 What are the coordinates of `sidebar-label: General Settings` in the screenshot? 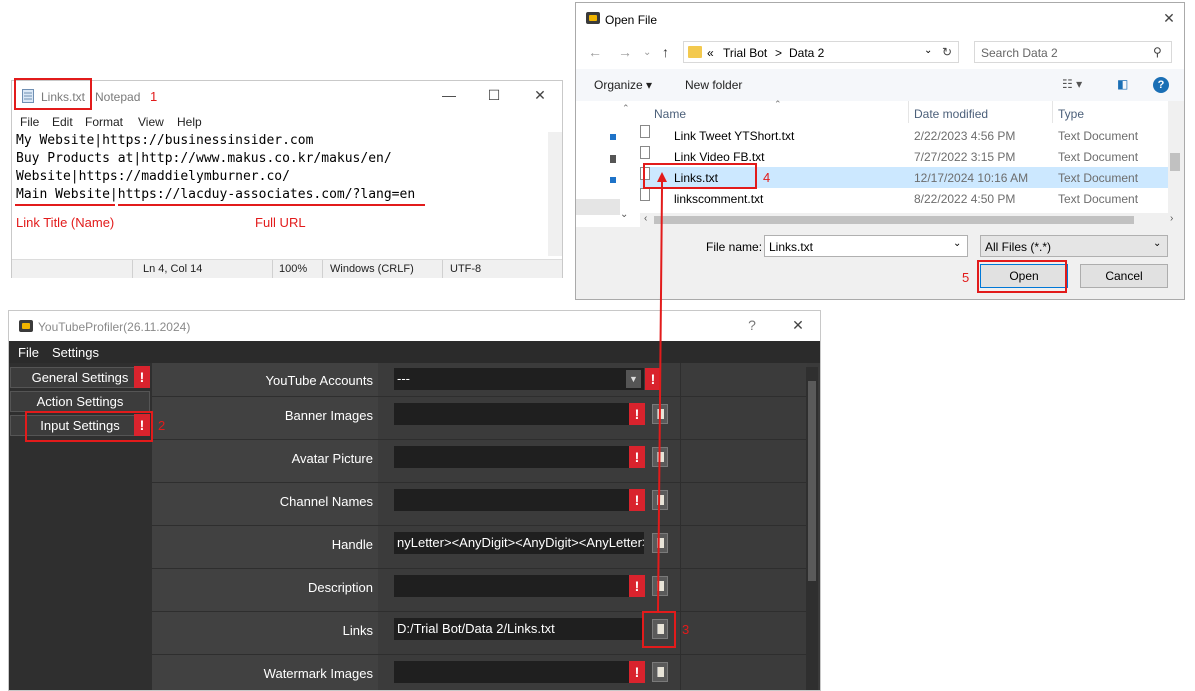 It's located at (80, 377).